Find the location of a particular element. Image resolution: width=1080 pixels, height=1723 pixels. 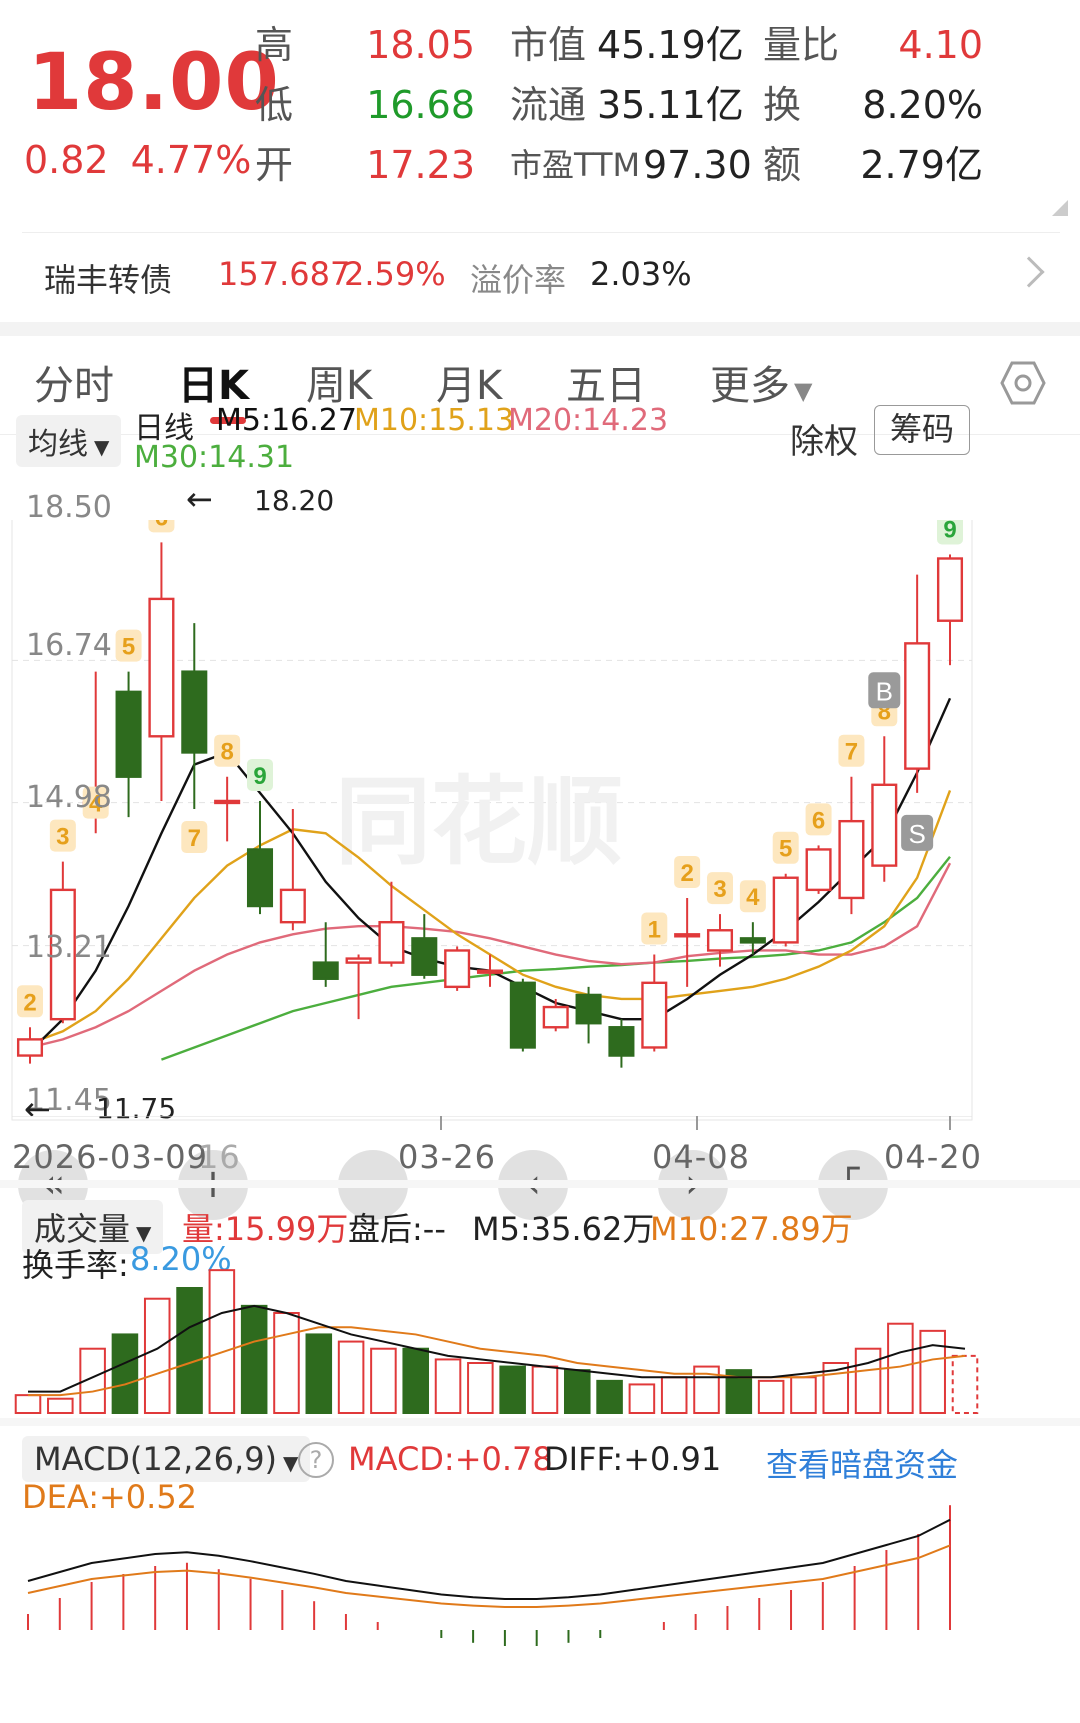

ma-selector: 均线 ▼ is located at coordinates (69, 441).